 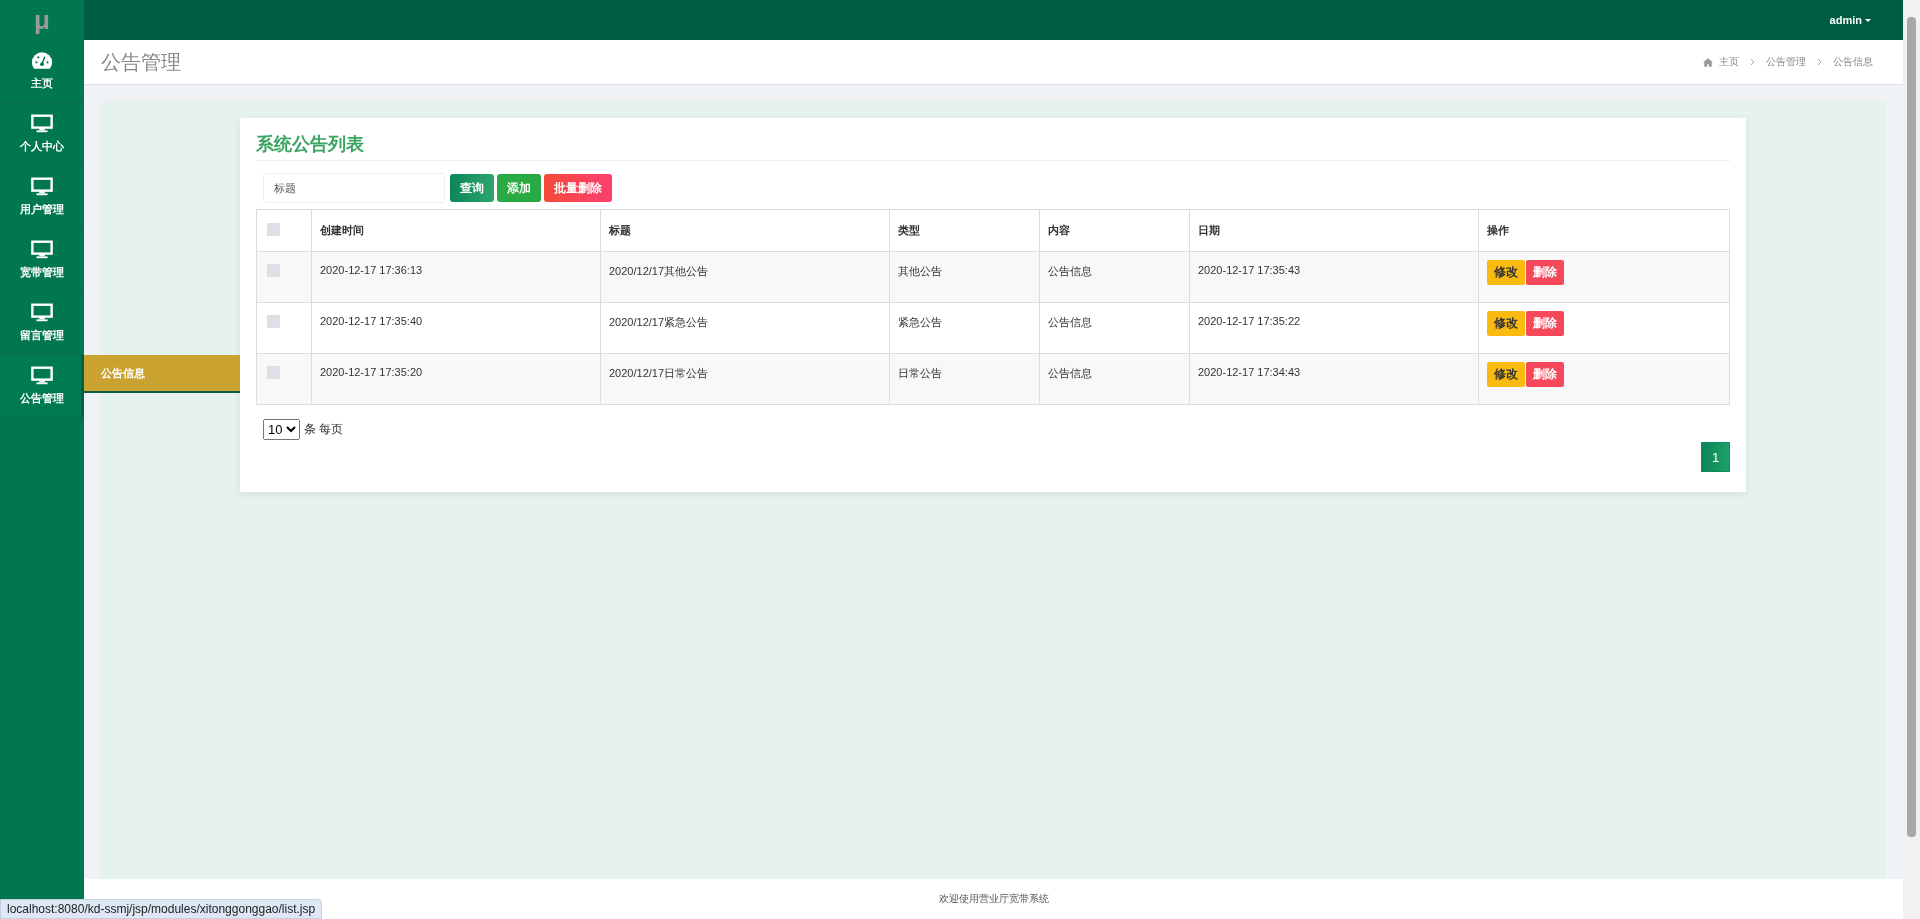 I want to click on page-size-label: 条 每页, so click(x=324, y=429).